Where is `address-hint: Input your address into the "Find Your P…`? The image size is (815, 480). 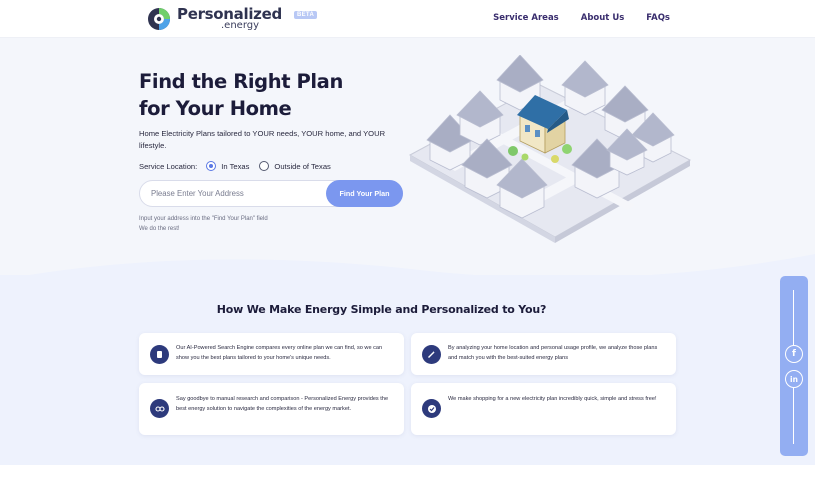
address-hint: Input your address into the "Find Your P… is located at coordinates (203, 224).